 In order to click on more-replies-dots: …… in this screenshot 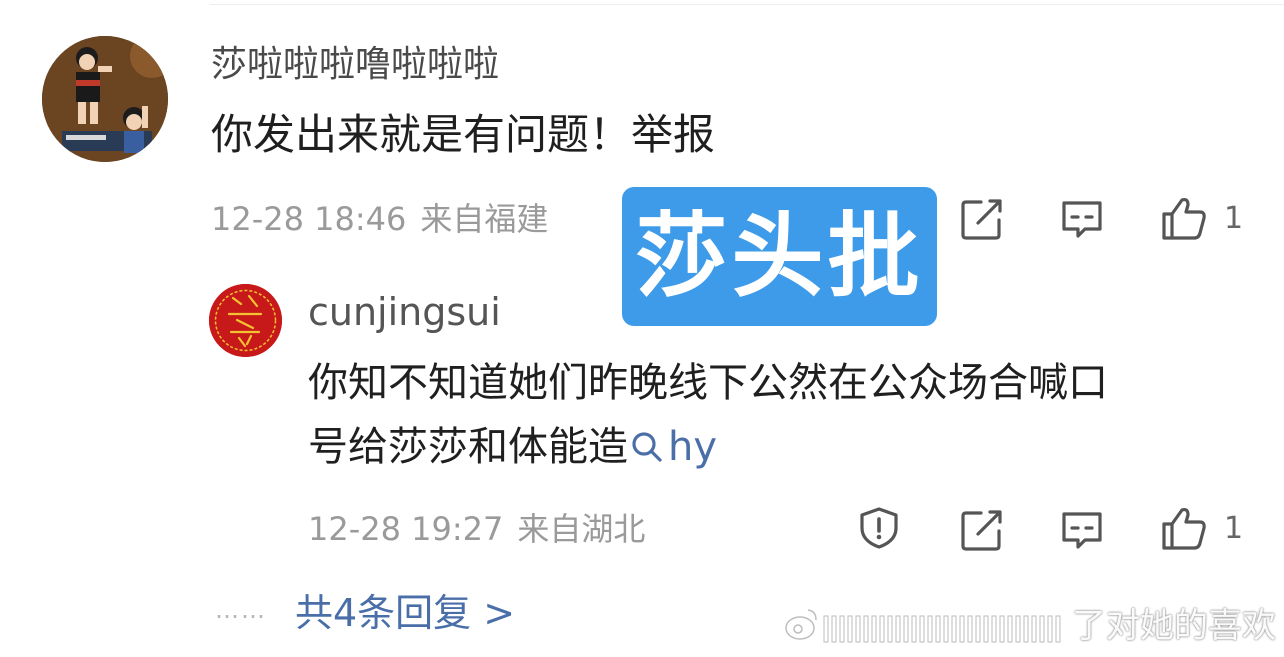, I will do `click(241, 610)`.